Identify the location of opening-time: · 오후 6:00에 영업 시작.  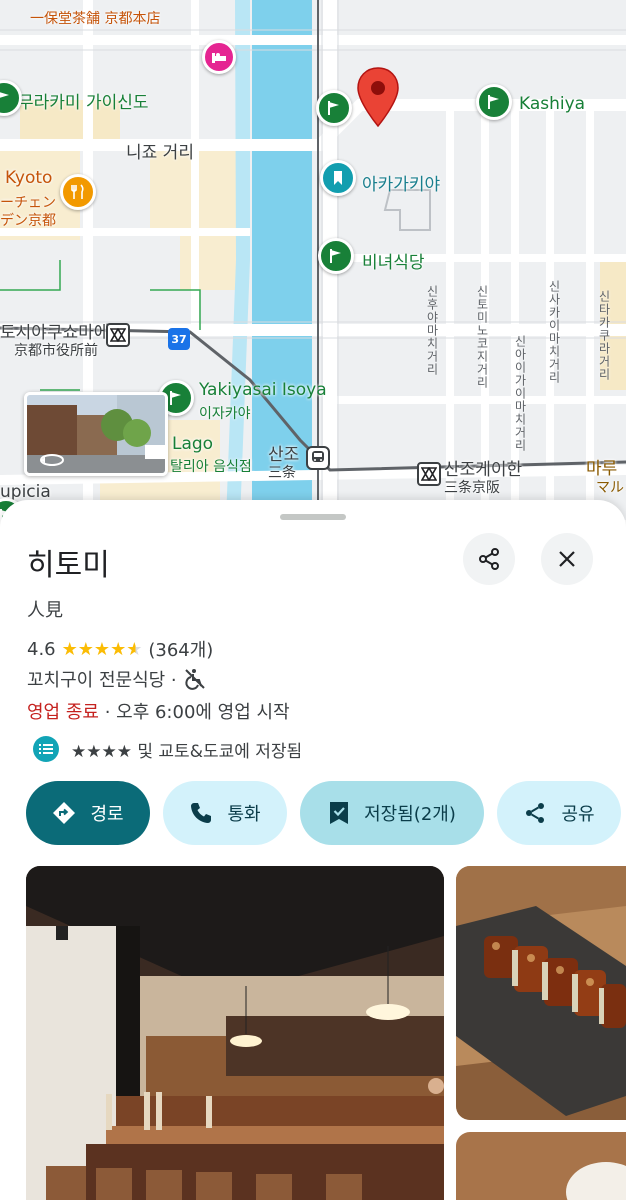
(194, 712).